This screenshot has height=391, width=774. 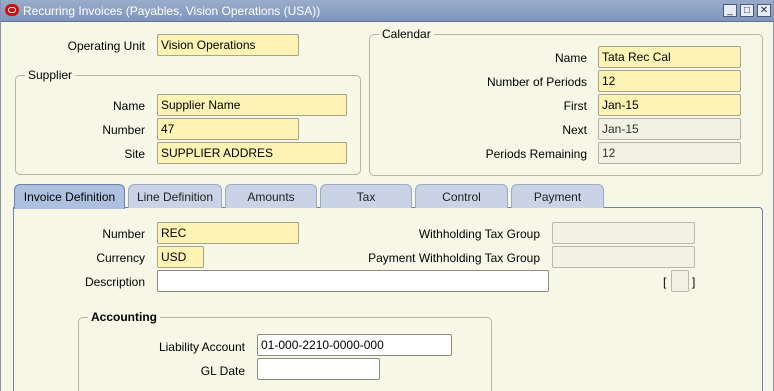 I want to click on withholding-tax-group-label: Withholding Tax Group, so click(x=479, y=234).